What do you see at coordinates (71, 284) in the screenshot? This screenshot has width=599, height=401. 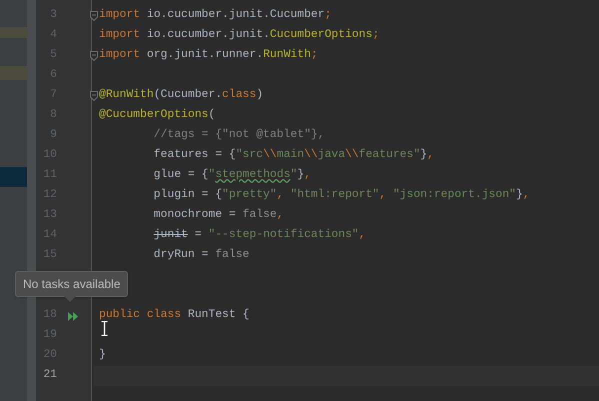 I see `tooltip: No tasks available` at bounding box center [71, 284].